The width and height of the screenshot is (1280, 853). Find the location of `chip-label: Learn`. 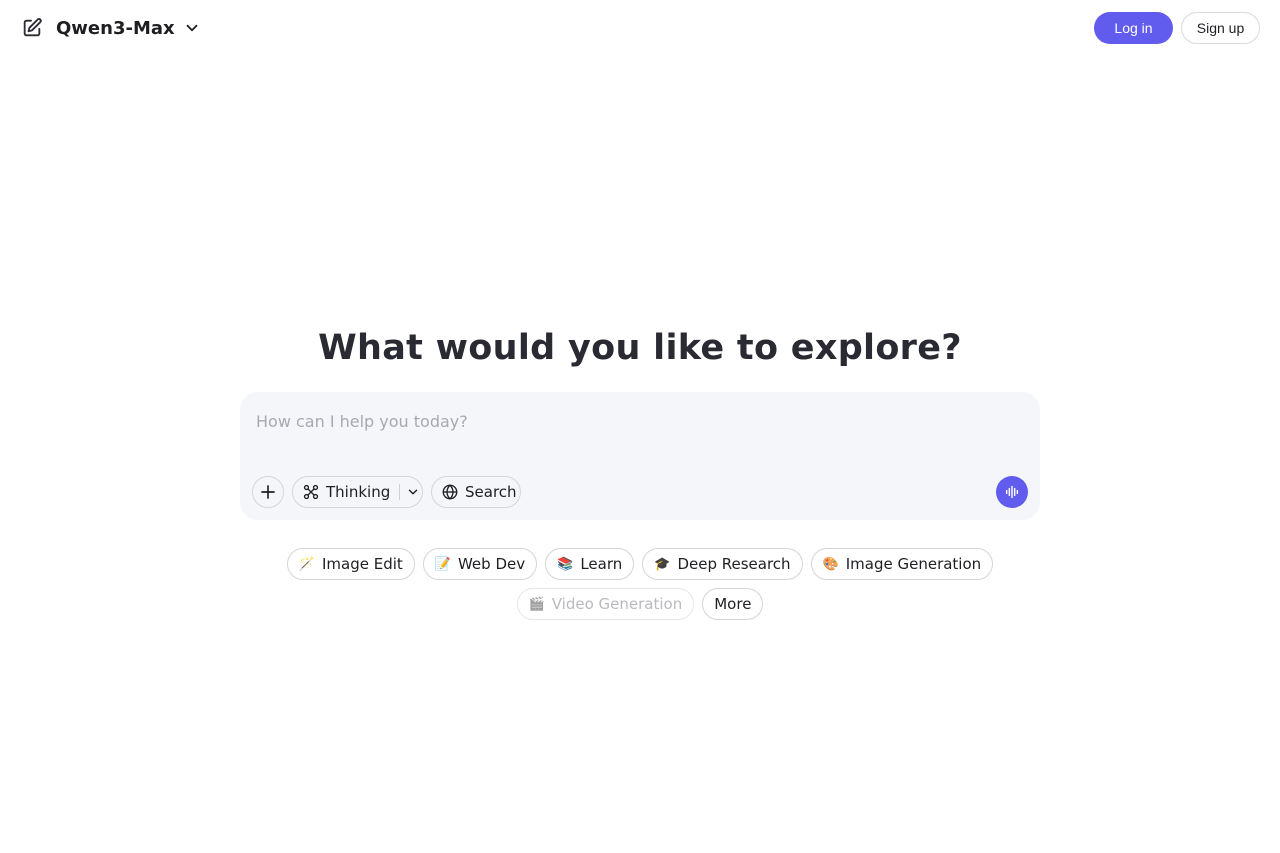

chip-label: Learn is located at coordinates (601, 564).